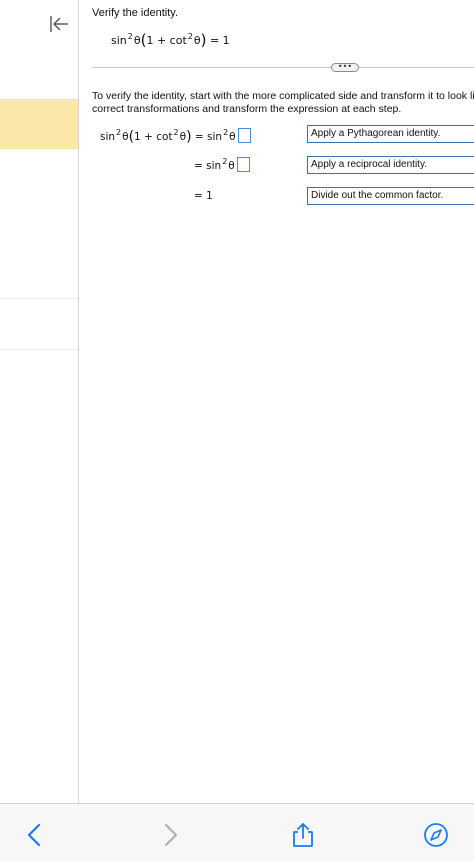 This screenshot has height=861, width=474. I want to click on step-2-rhs: = sin, so click(208, 166).